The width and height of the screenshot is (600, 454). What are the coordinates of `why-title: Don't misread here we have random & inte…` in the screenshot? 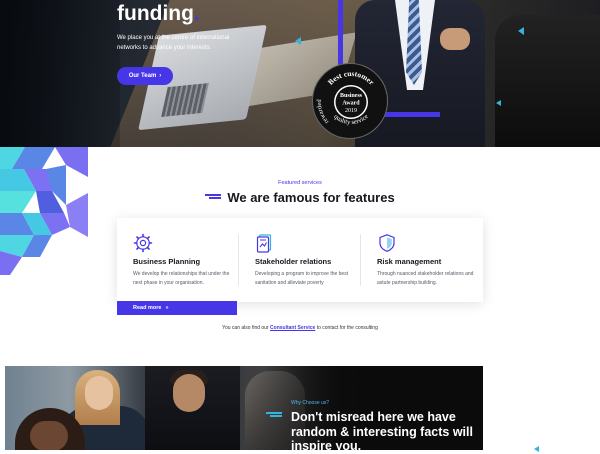 It's located at (382, 431).